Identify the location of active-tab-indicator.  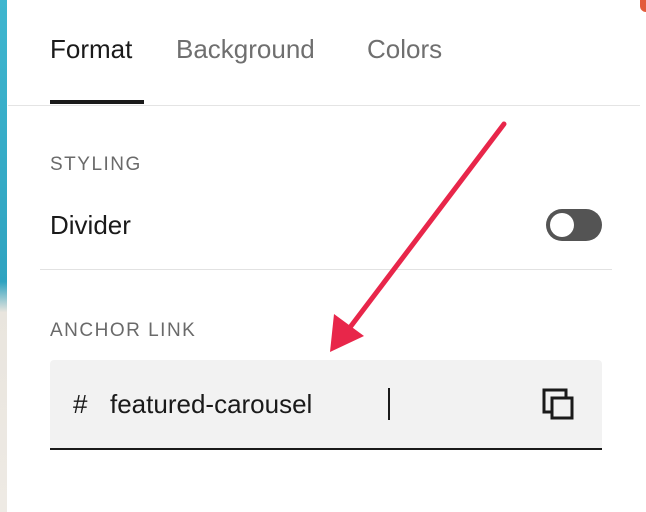
(97, 102).